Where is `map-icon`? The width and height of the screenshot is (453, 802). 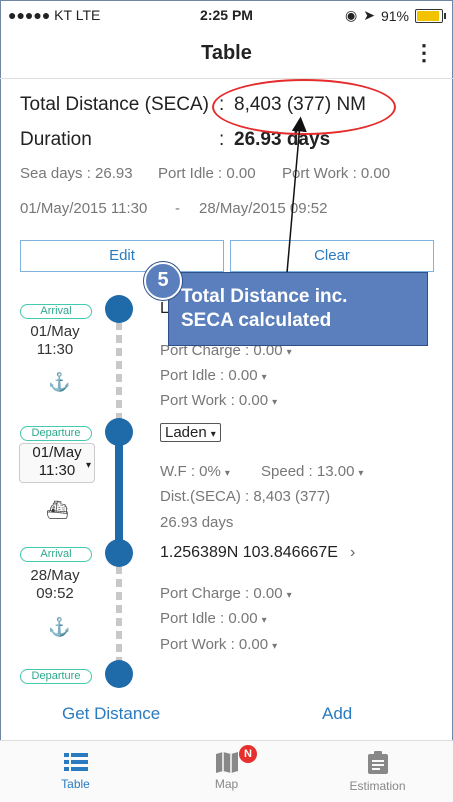 map-icon is located at coordinates (226, 762).